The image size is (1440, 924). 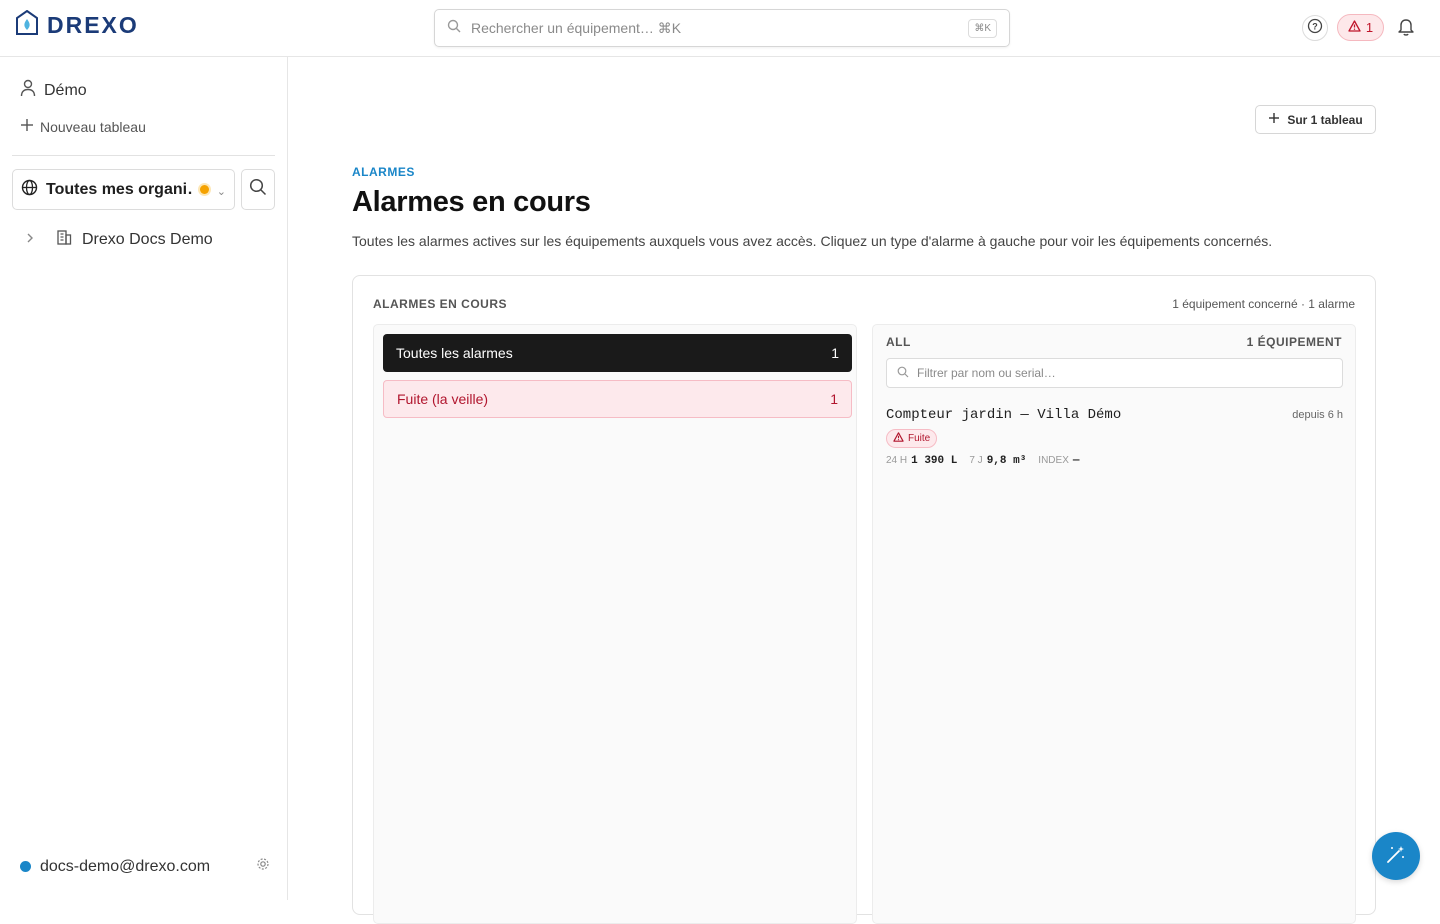 What do you see at coordinates (1114, 342) in the screenshot?
I see `devices-panel-header: ALL 1 ÉQUIPEMENT` at bounding box center [1114, 342].